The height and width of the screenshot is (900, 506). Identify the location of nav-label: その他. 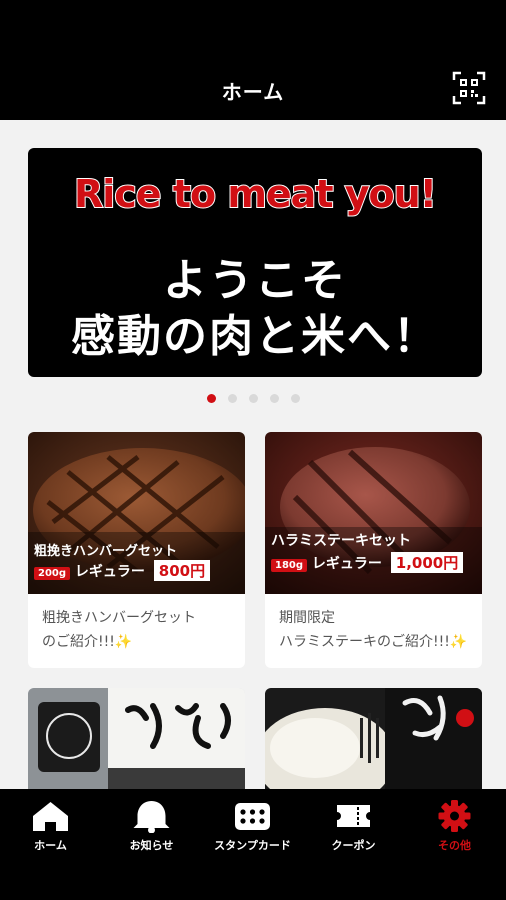
(454, 845).